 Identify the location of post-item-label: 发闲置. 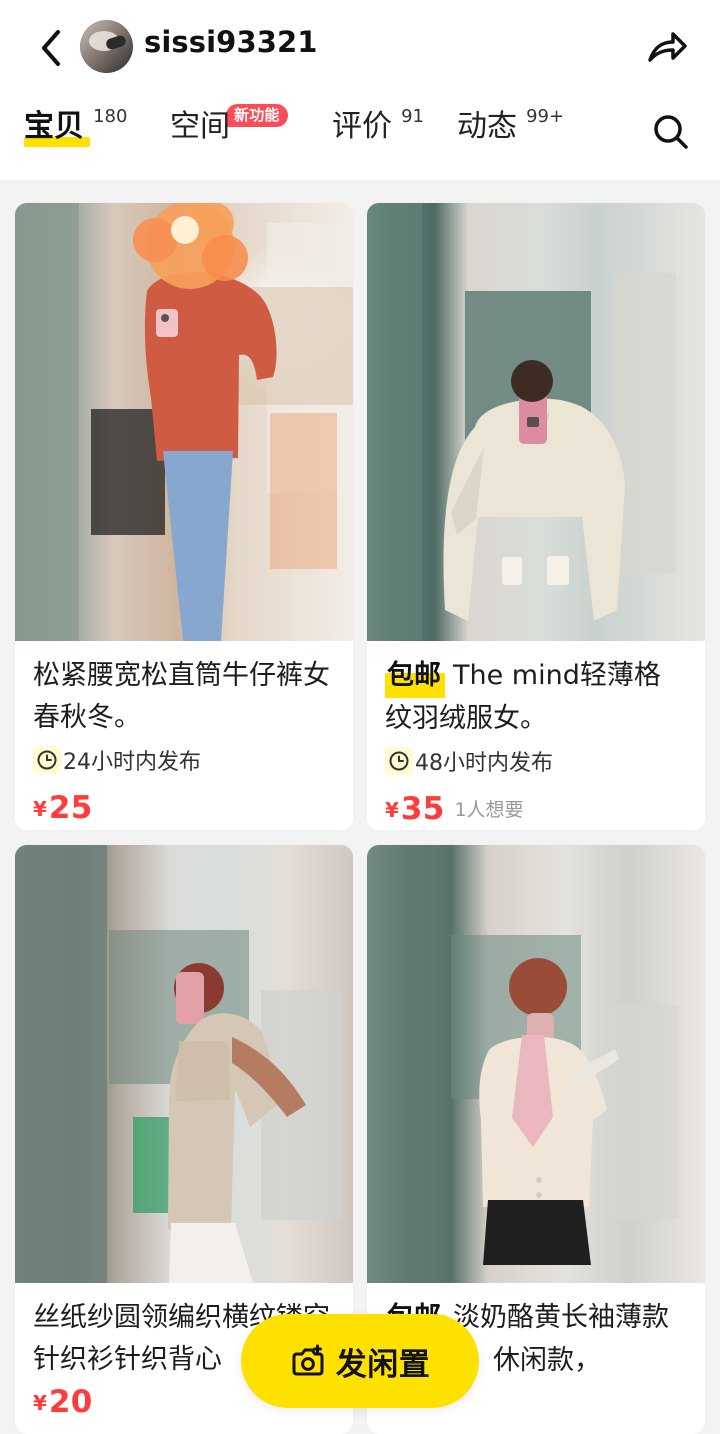
(383, 1364).